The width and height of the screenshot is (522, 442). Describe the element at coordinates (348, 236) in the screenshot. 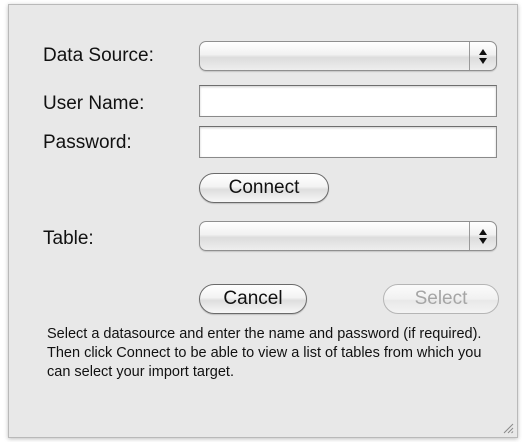

I see `table-popup` at that location.